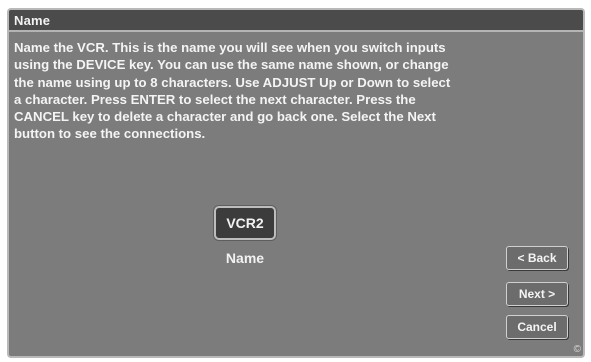 This screenshot has width=591, height=362. I want to click on cancel-button: Cancel, so click(537, 327).